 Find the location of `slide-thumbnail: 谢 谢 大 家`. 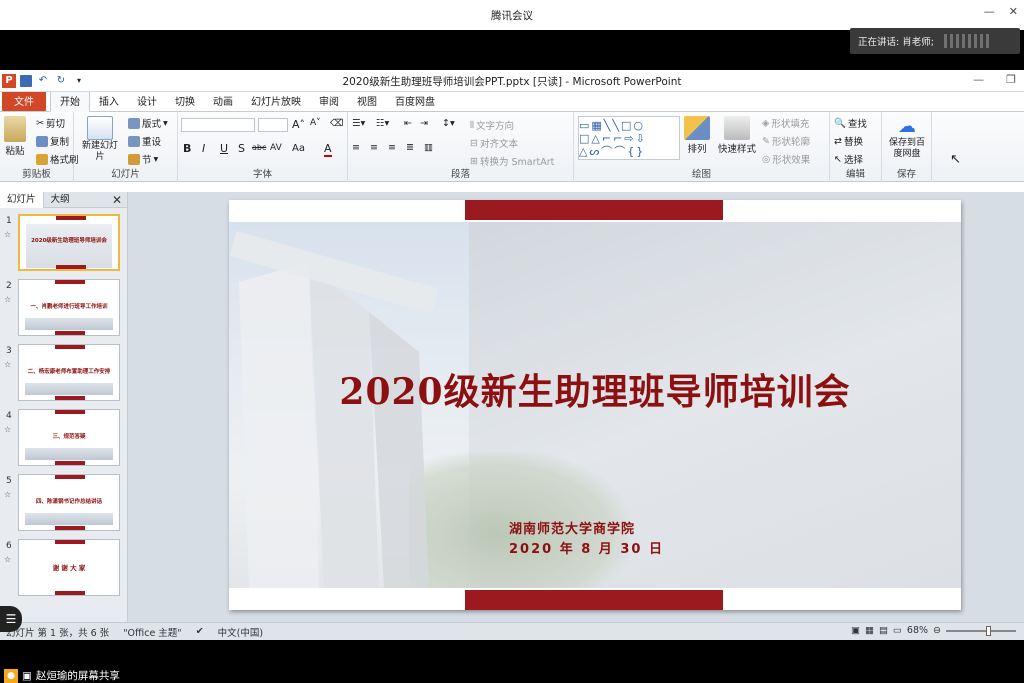

slide-thumbnail: 谢 谢 大 家 is located at coordinates (69, 567).